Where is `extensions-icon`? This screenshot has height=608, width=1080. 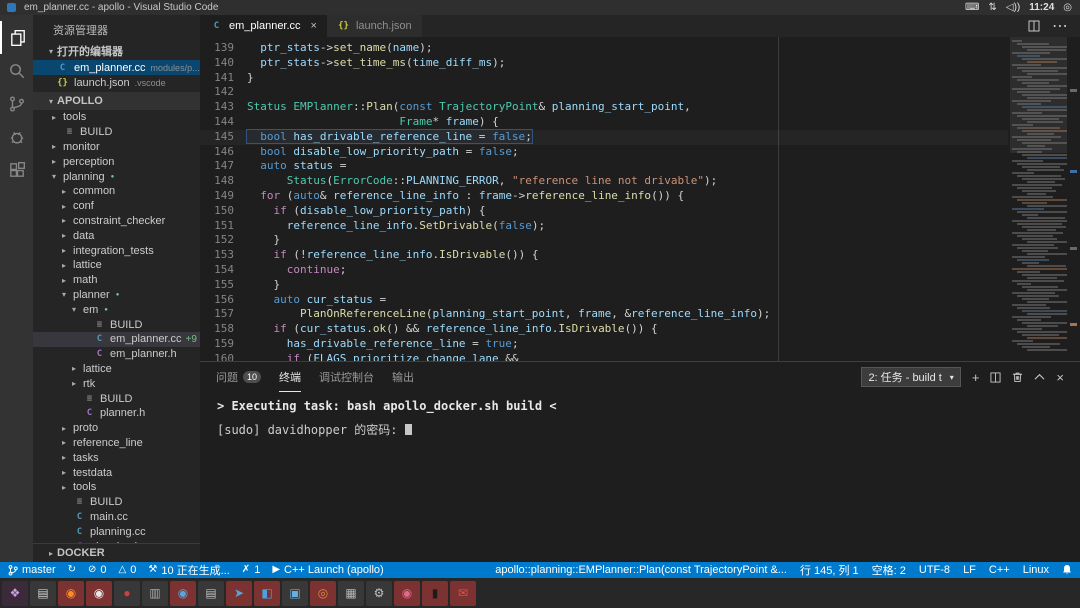
extensions-icon is located at coordinates (16, 169).